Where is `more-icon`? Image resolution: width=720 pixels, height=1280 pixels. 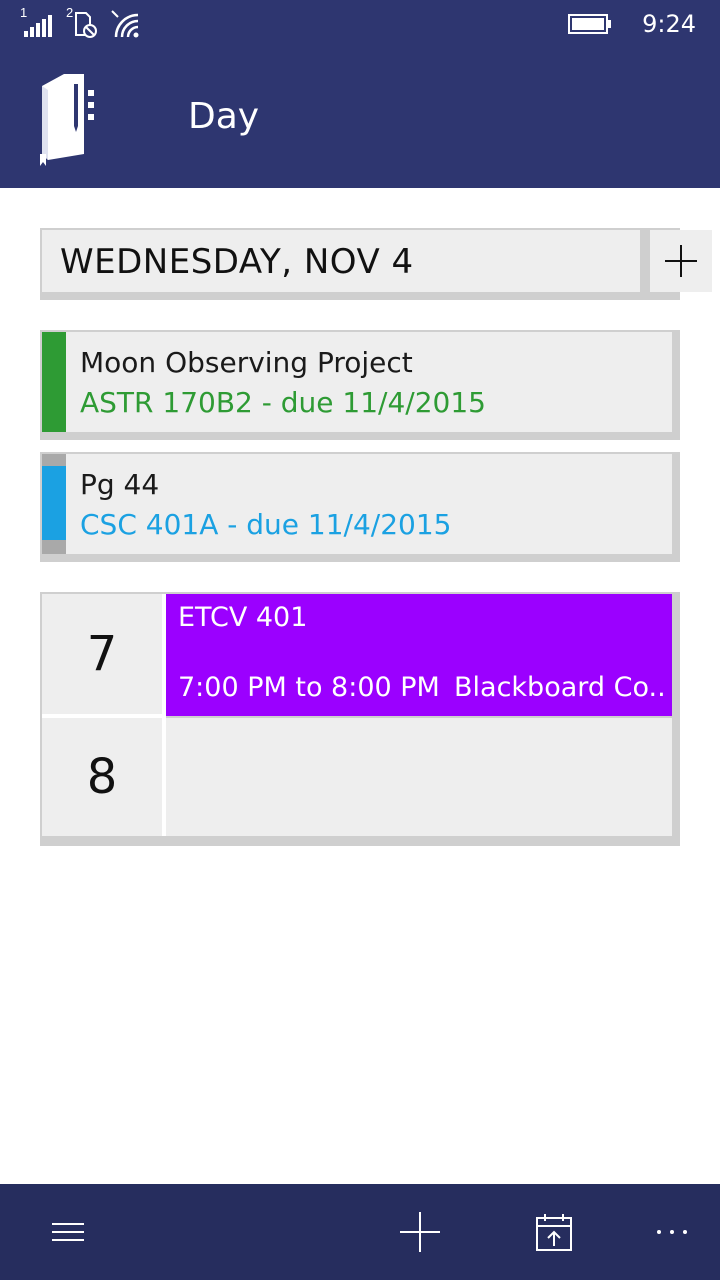 more-icon is located at coordinates (672, 1232).